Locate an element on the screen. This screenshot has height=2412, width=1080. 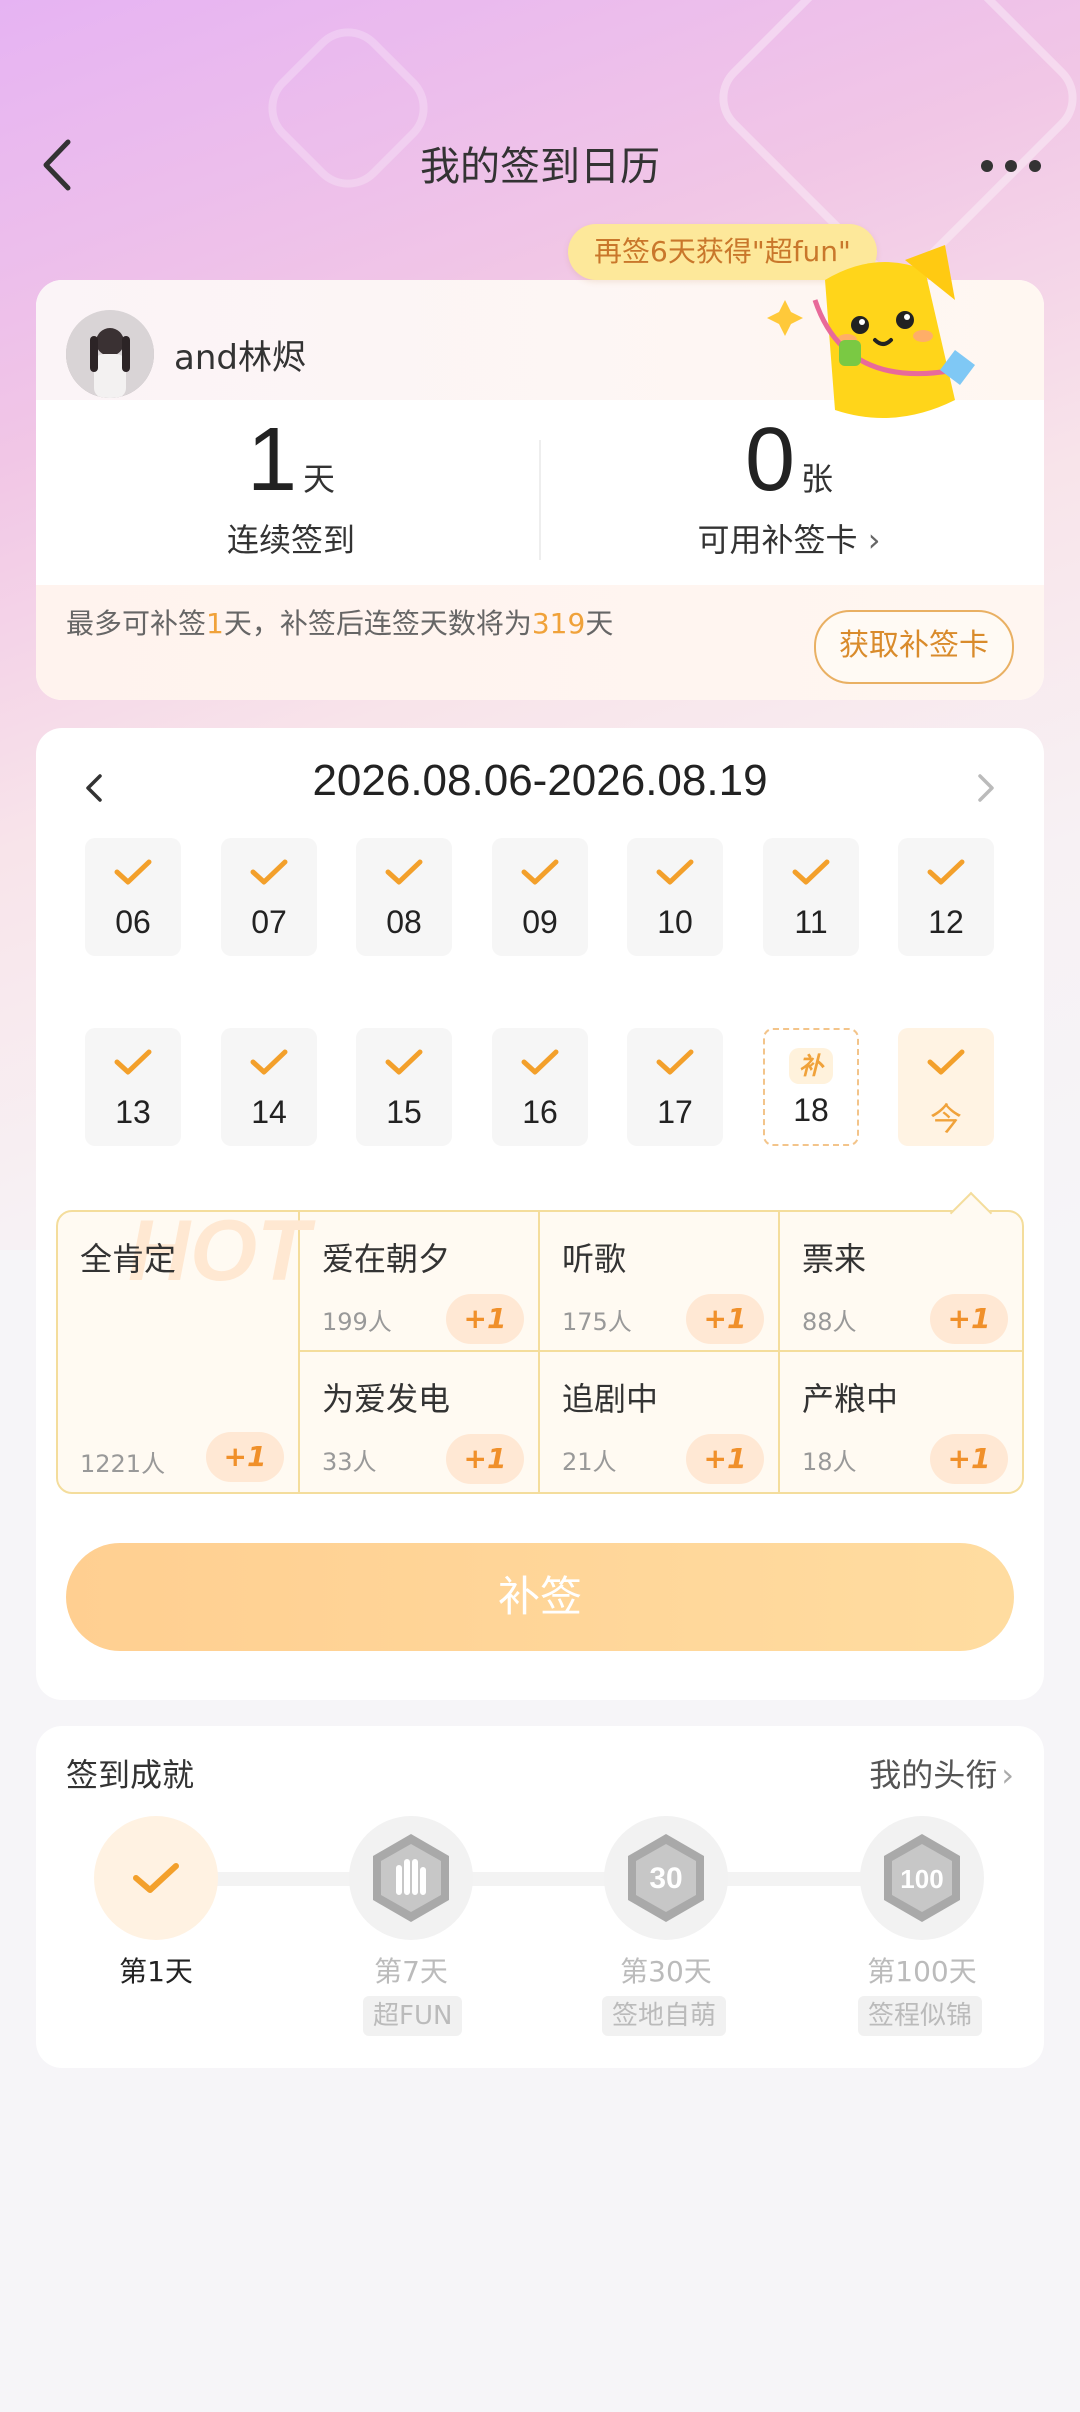
streak-stat: 1天 连续签到 is located at coordinates (291, 488).